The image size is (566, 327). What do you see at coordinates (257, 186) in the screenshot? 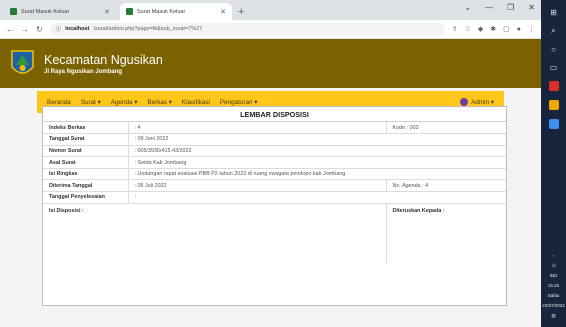
I see `diterima-value: : 06 Juli 2022` at bounding box center [257, 186].